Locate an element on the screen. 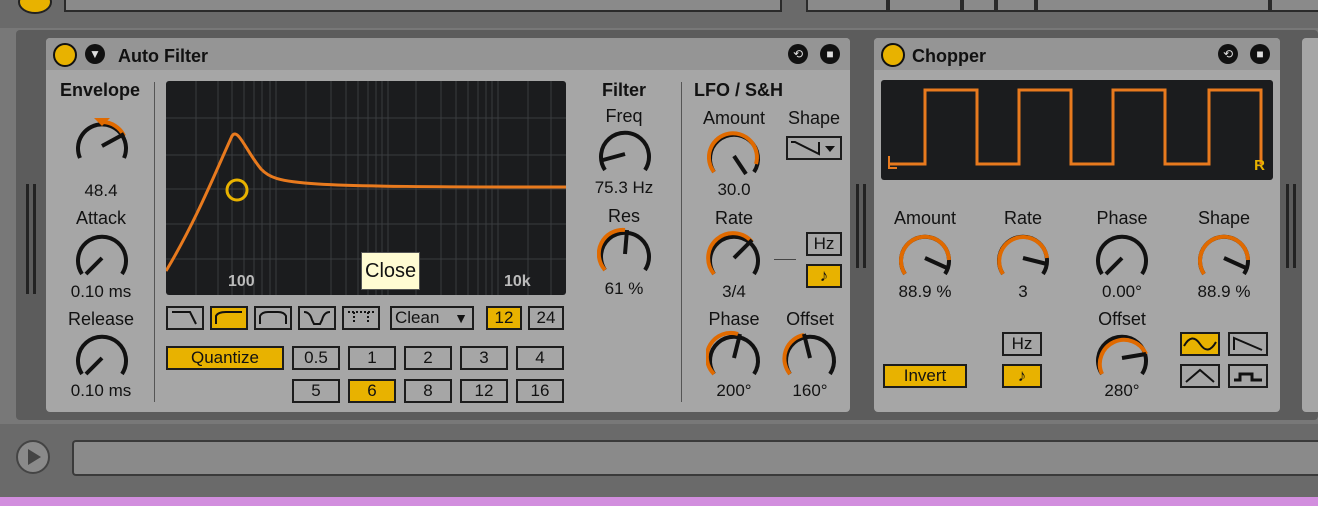 The height and width of the screenshot is (506, 1318). quantize-toggle: Quantize is located at coordinates (225, 358).